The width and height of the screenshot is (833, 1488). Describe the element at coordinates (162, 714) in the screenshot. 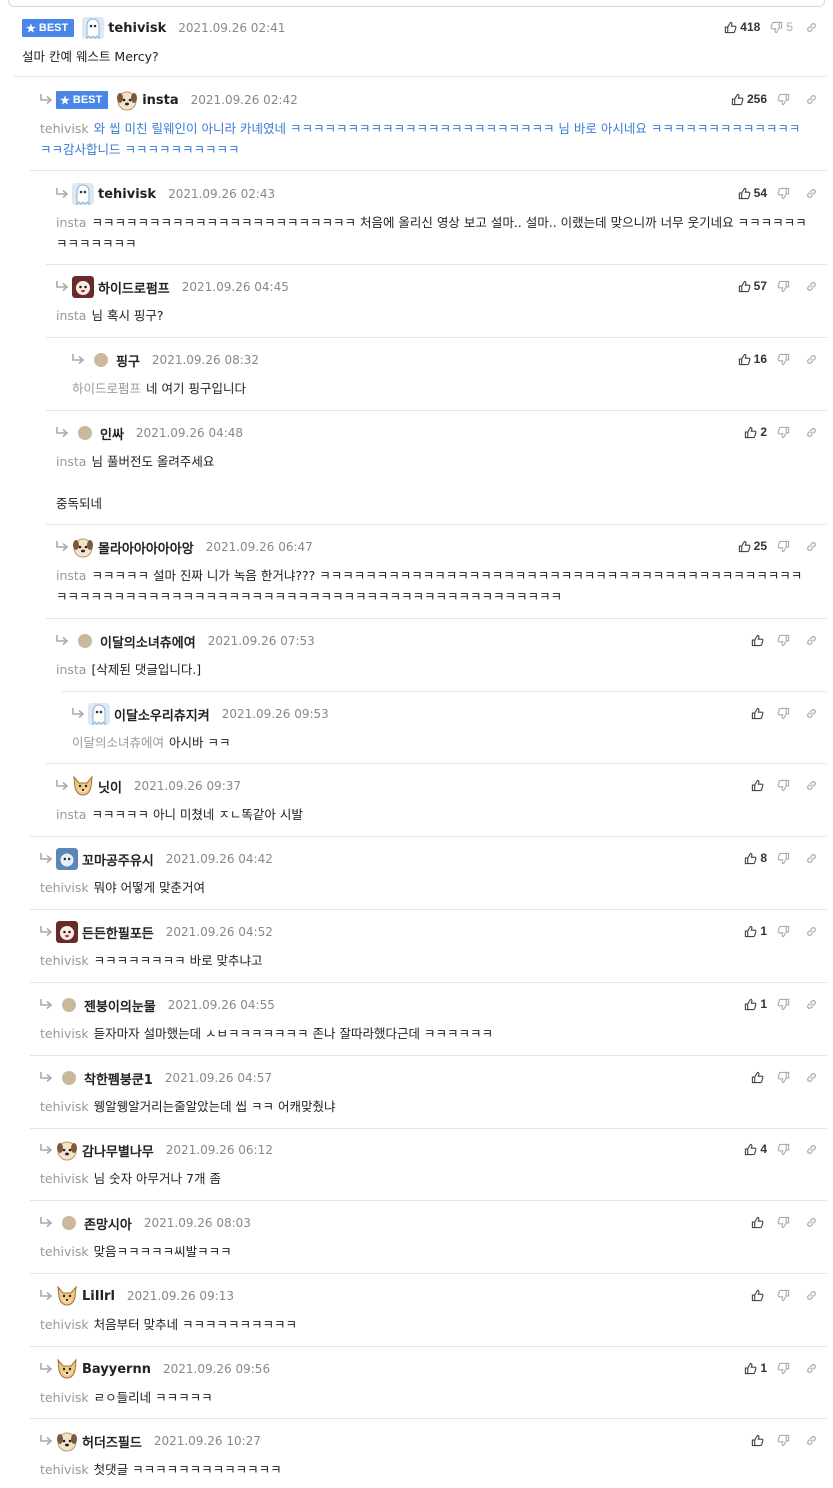

I see `author-name: 이달소우리츄지켜` at that location.